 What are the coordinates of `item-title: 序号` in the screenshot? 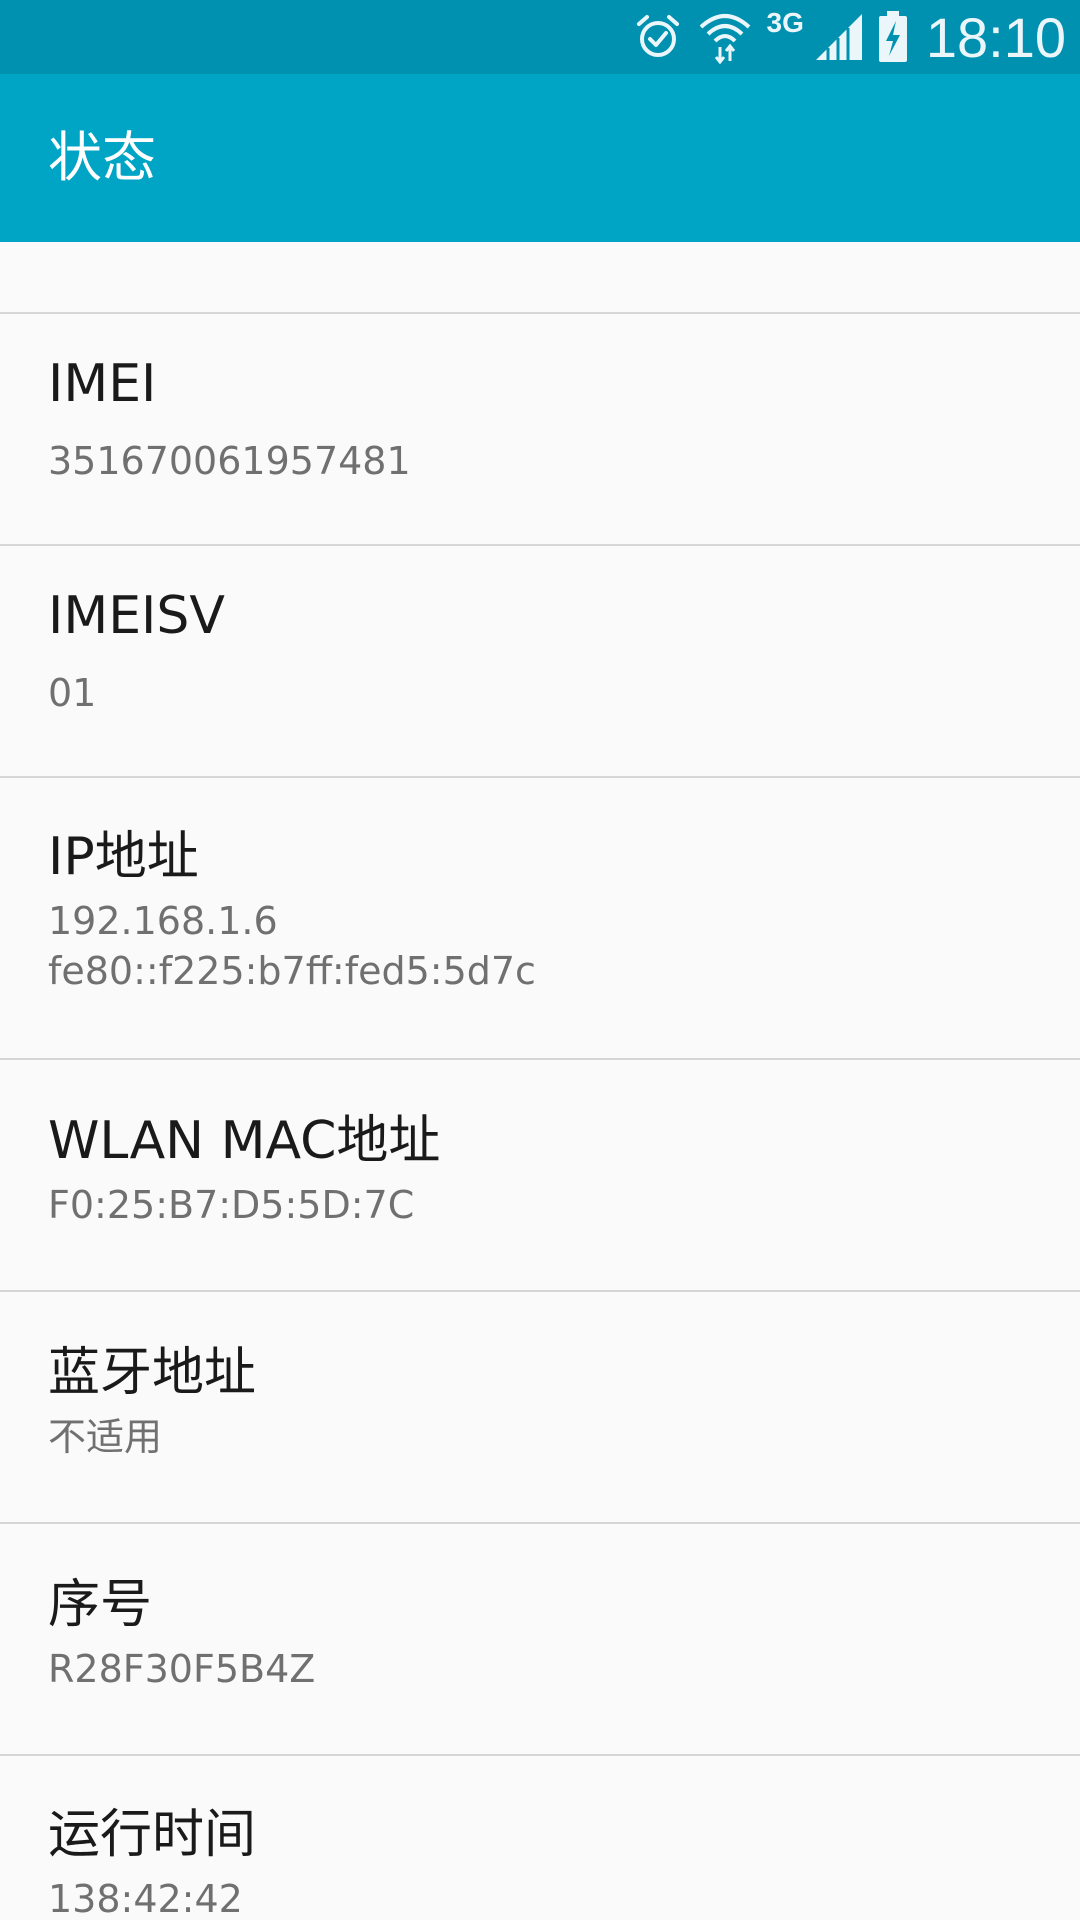 It's located at (100, 1605).